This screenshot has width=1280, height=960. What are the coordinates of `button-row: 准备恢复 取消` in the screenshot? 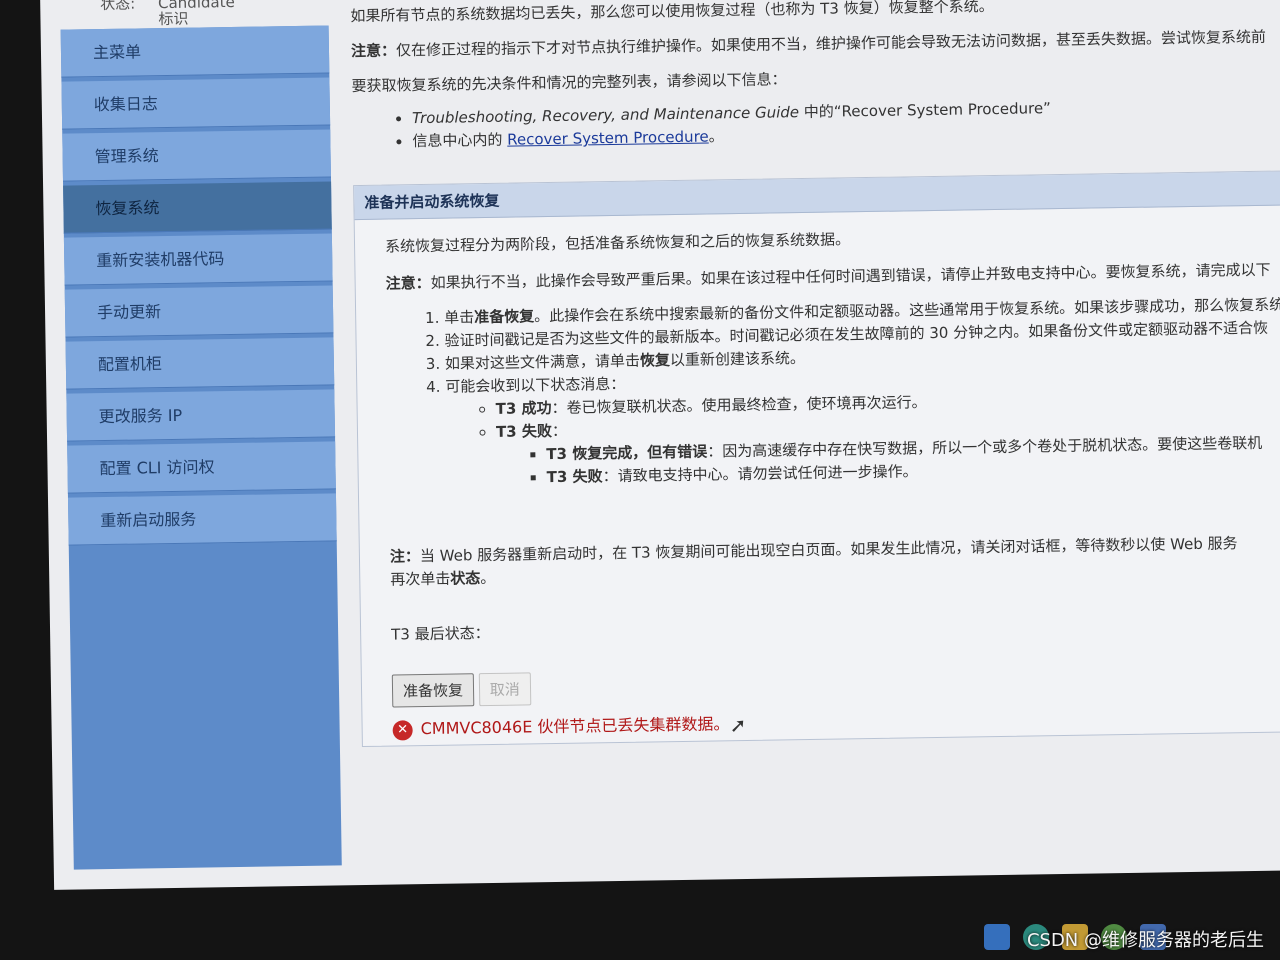 It's located at (835, 684).